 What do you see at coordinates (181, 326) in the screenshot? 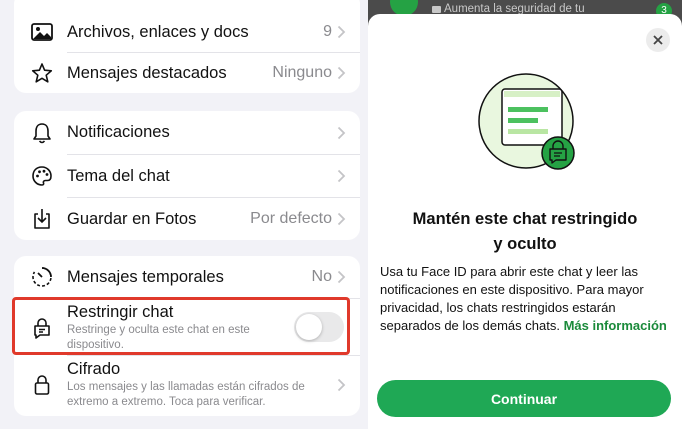
I see `restrict-chat-highlight` at bounding box center [181, 326].